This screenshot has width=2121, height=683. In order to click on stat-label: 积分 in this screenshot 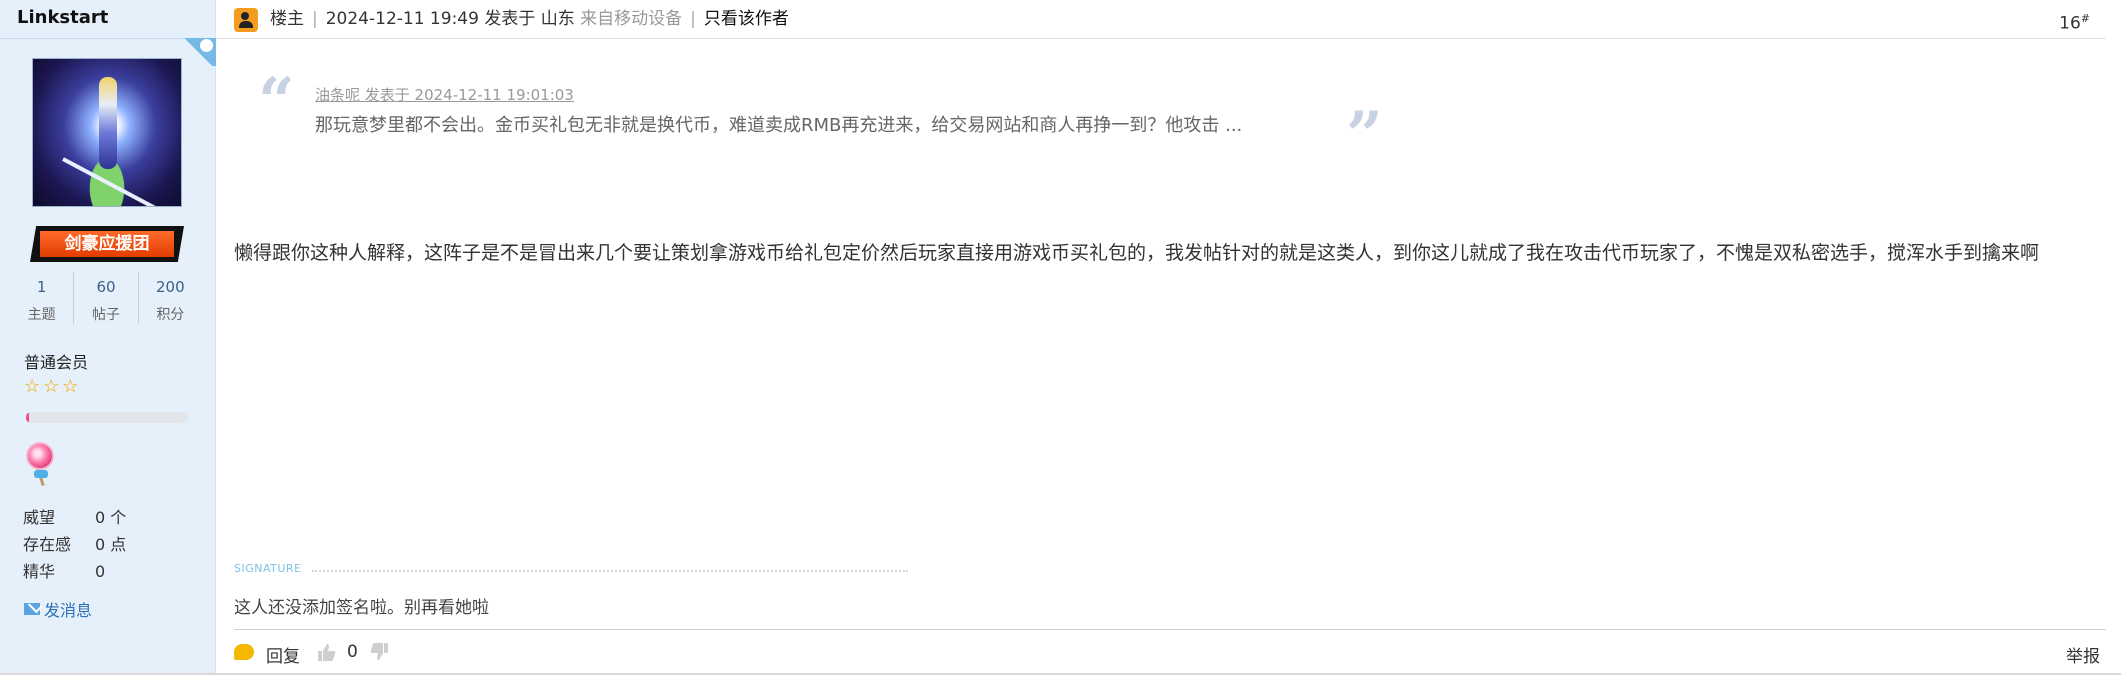, I will do `click(170, 315)`.